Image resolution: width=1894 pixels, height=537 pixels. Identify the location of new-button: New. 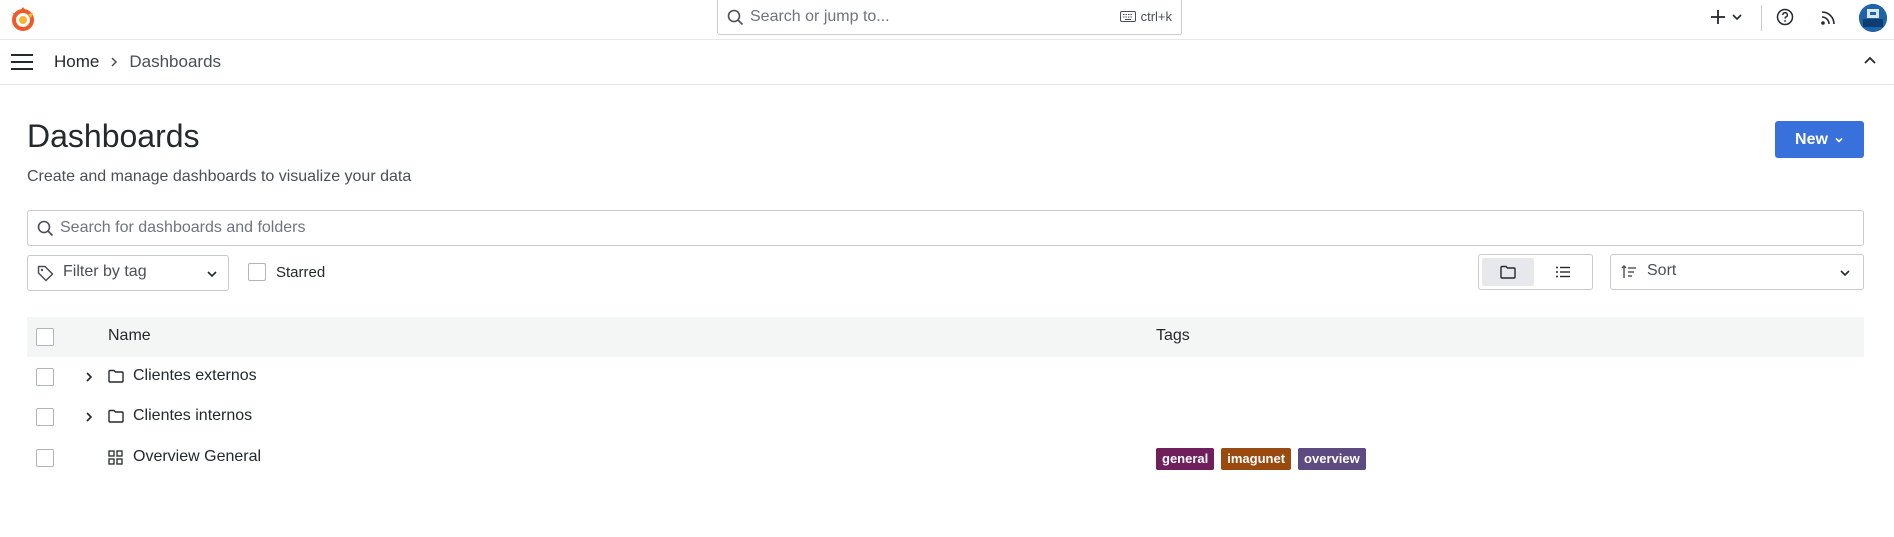
(1819, 139).